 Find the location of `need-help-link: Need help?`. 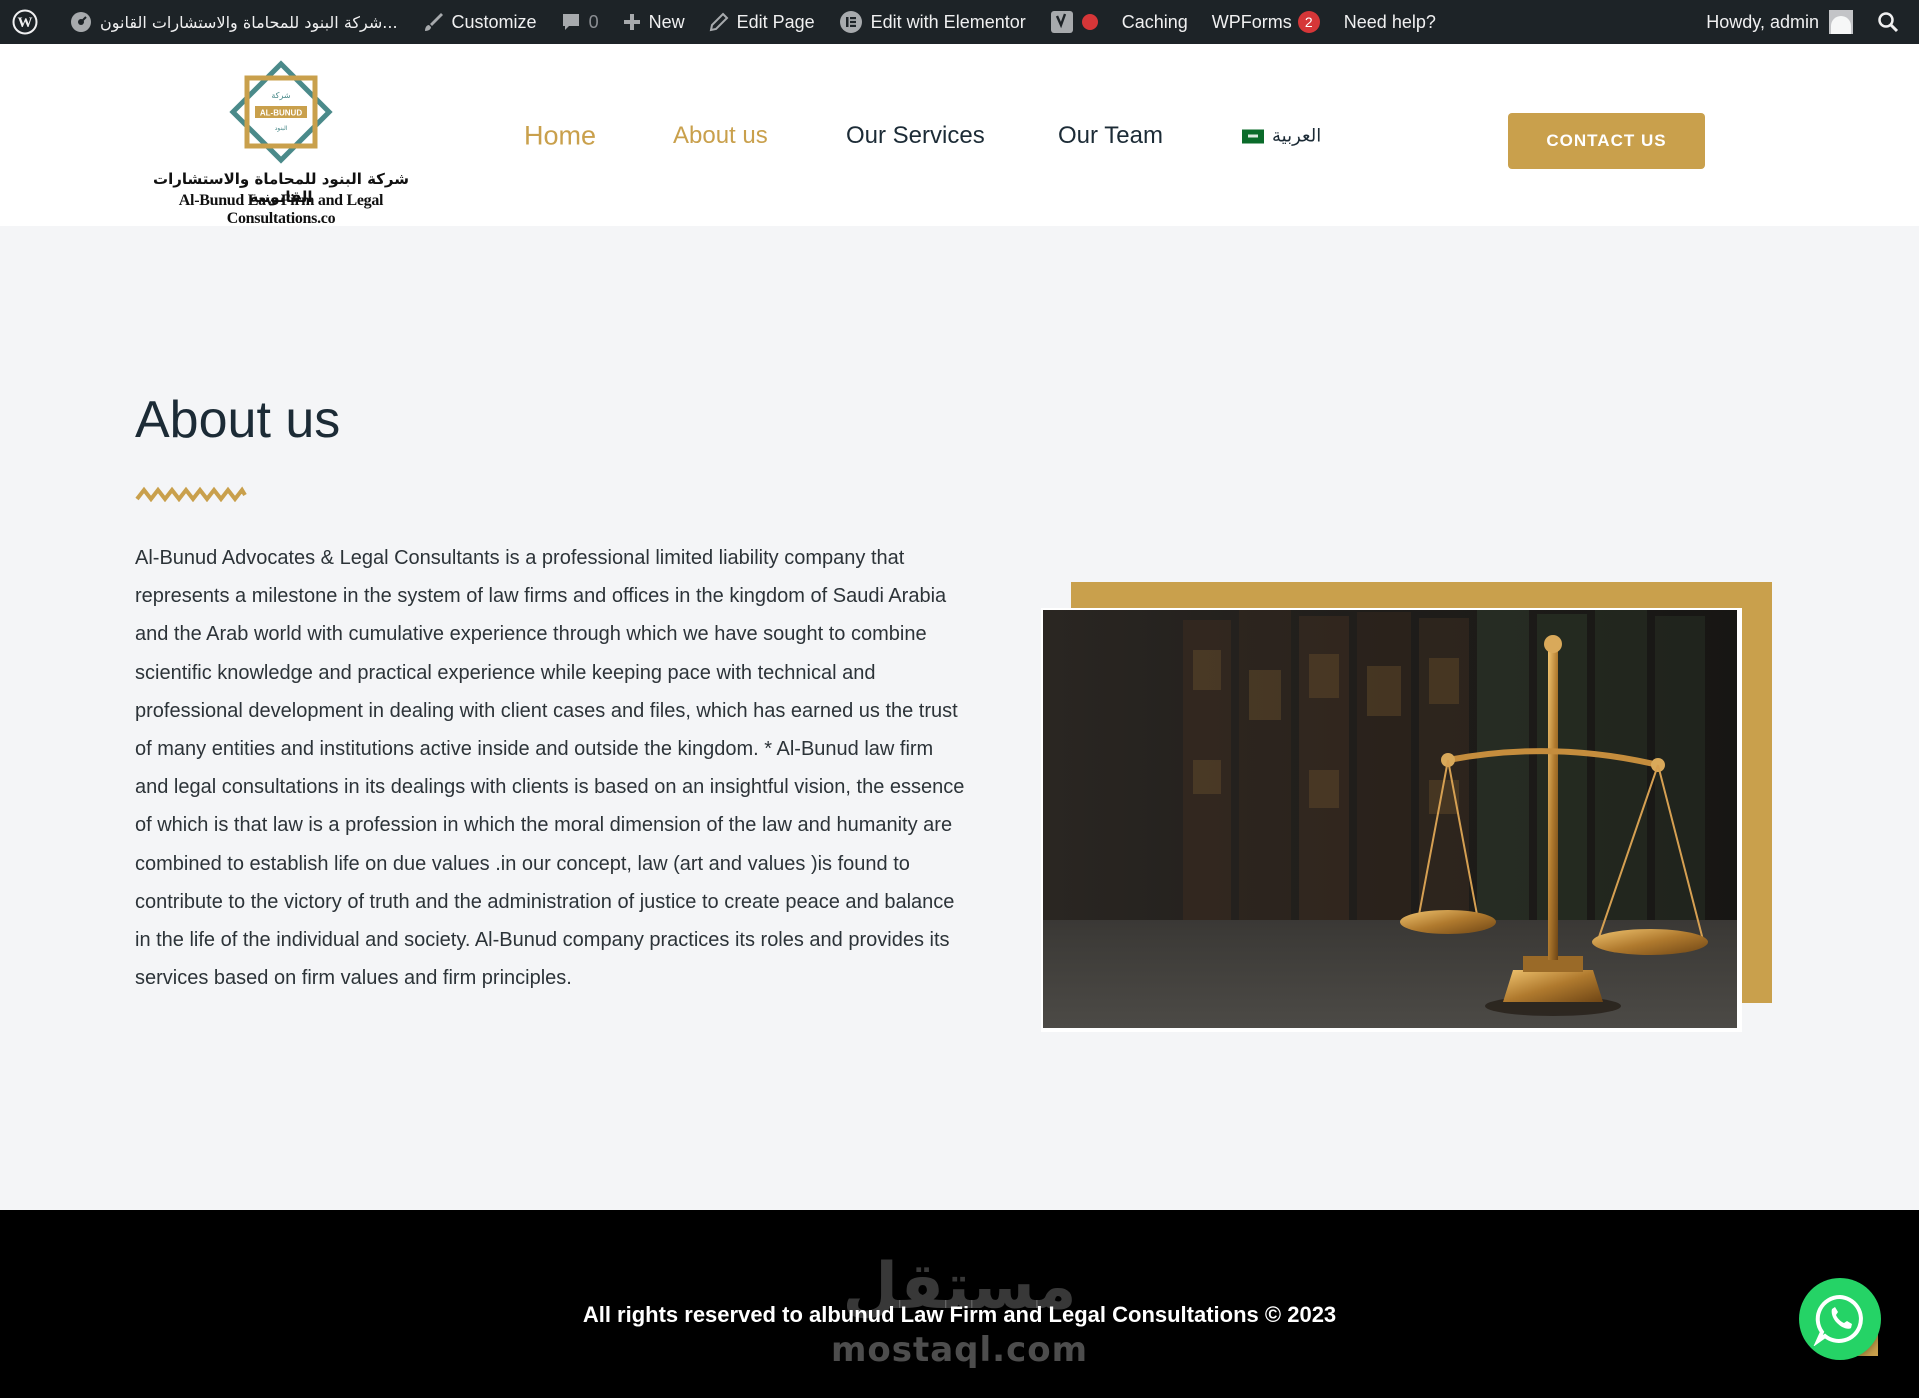

need-help-link: Need help? is located at coordinates (1390, 22).